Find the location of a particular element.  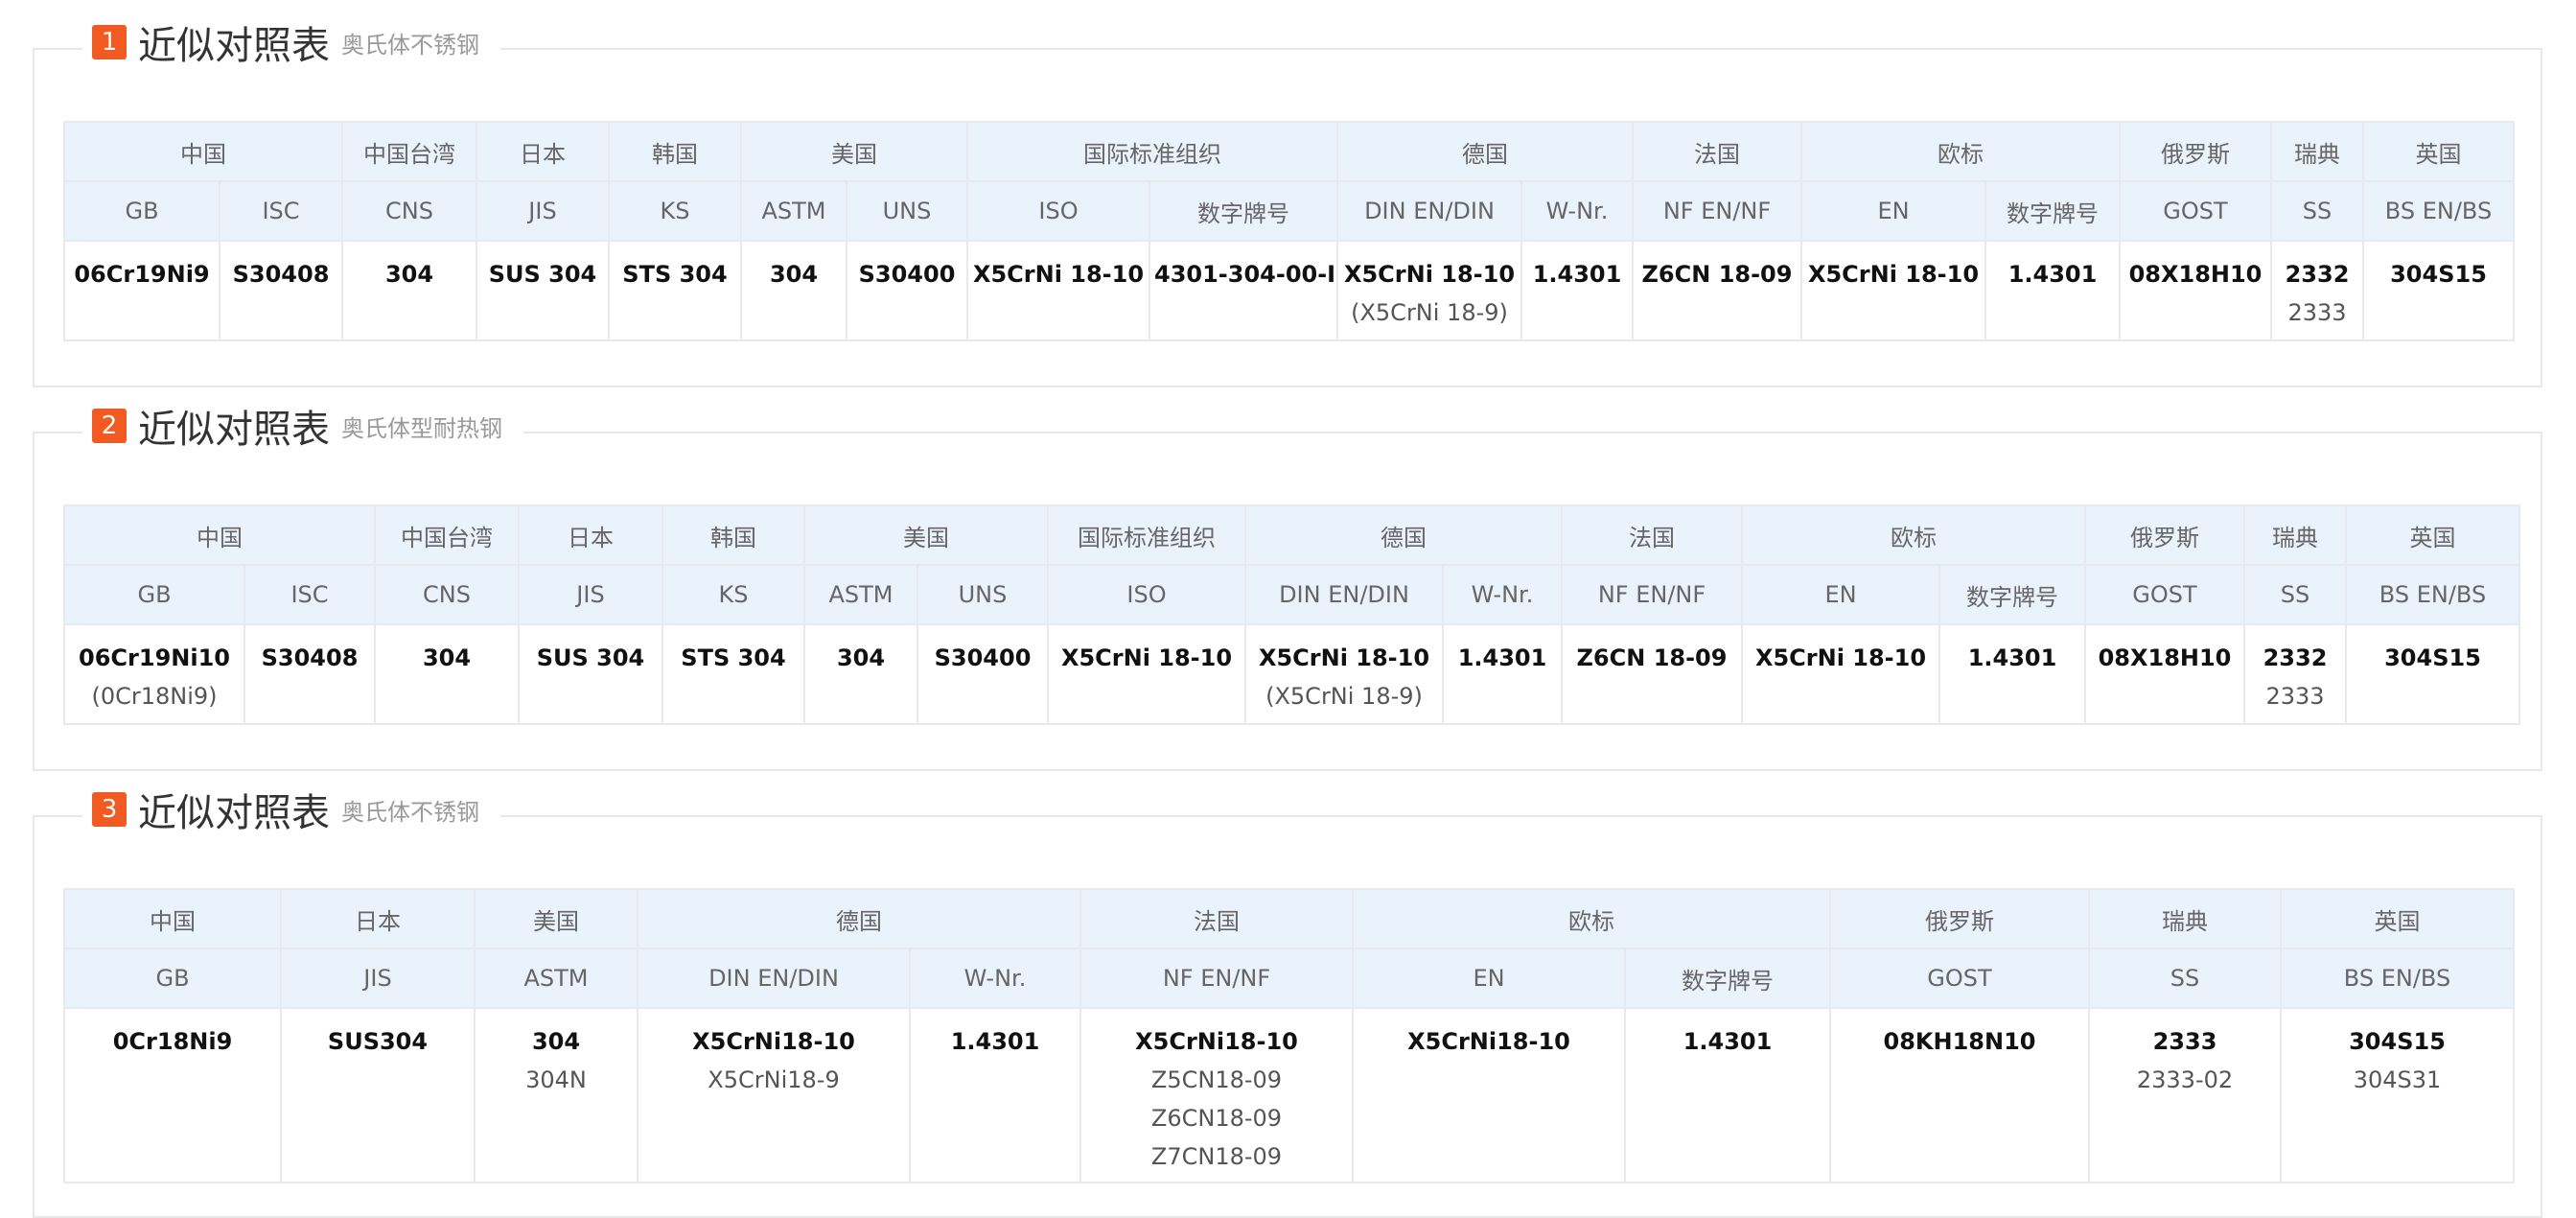

grade-primary: 2332 is located at coordinates (2295, 657).